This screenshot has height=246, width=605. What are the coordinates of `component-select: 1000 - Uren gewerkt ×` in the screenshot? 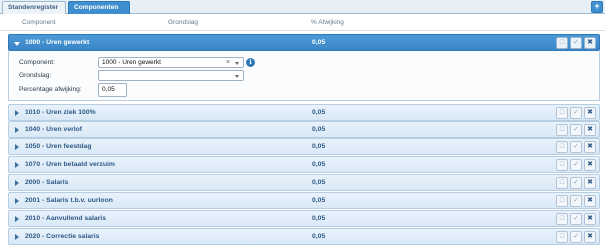 It's located at (171, 62).